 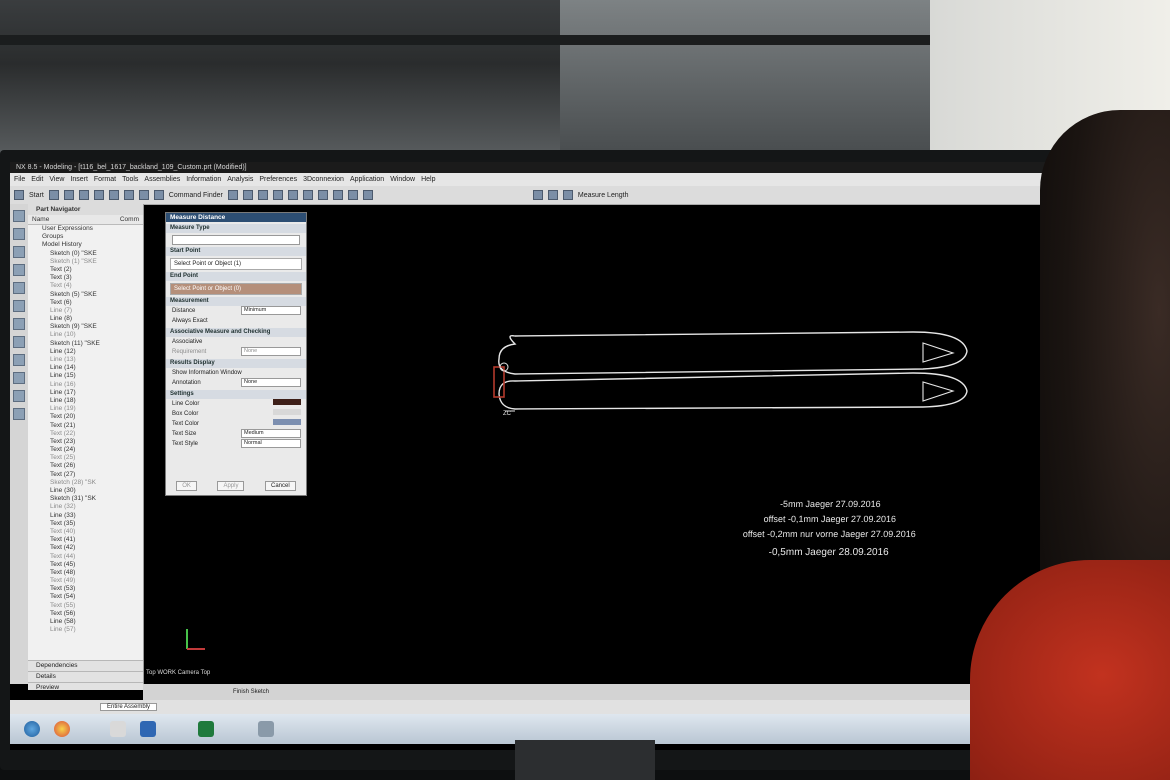 I want to click on section-results-display: Results Display, so click(x=236, y=363).